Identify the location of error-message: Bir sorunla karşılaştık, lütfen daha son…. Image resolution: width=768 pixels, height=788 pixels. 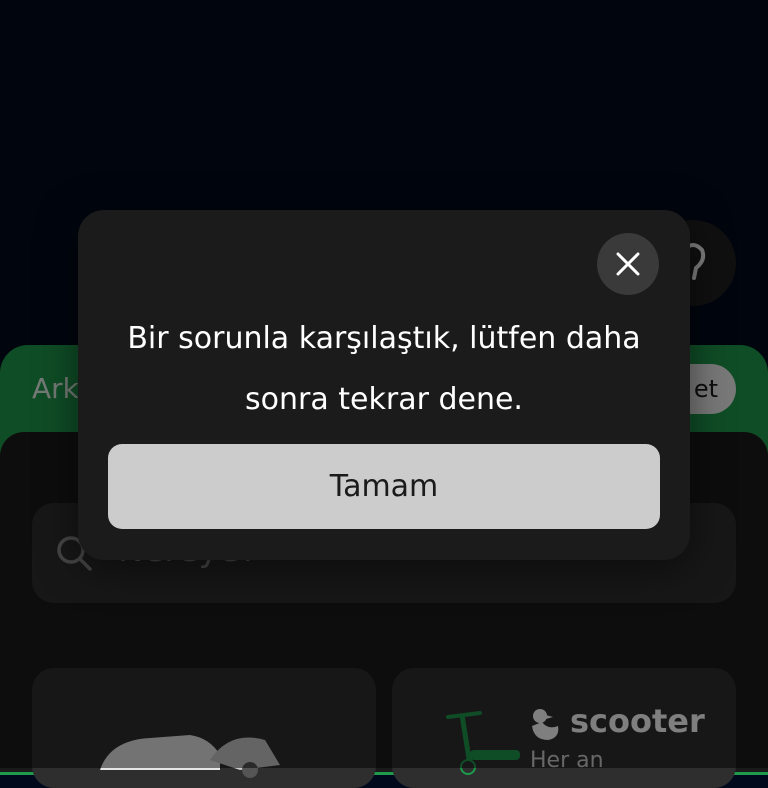
(384, 369).